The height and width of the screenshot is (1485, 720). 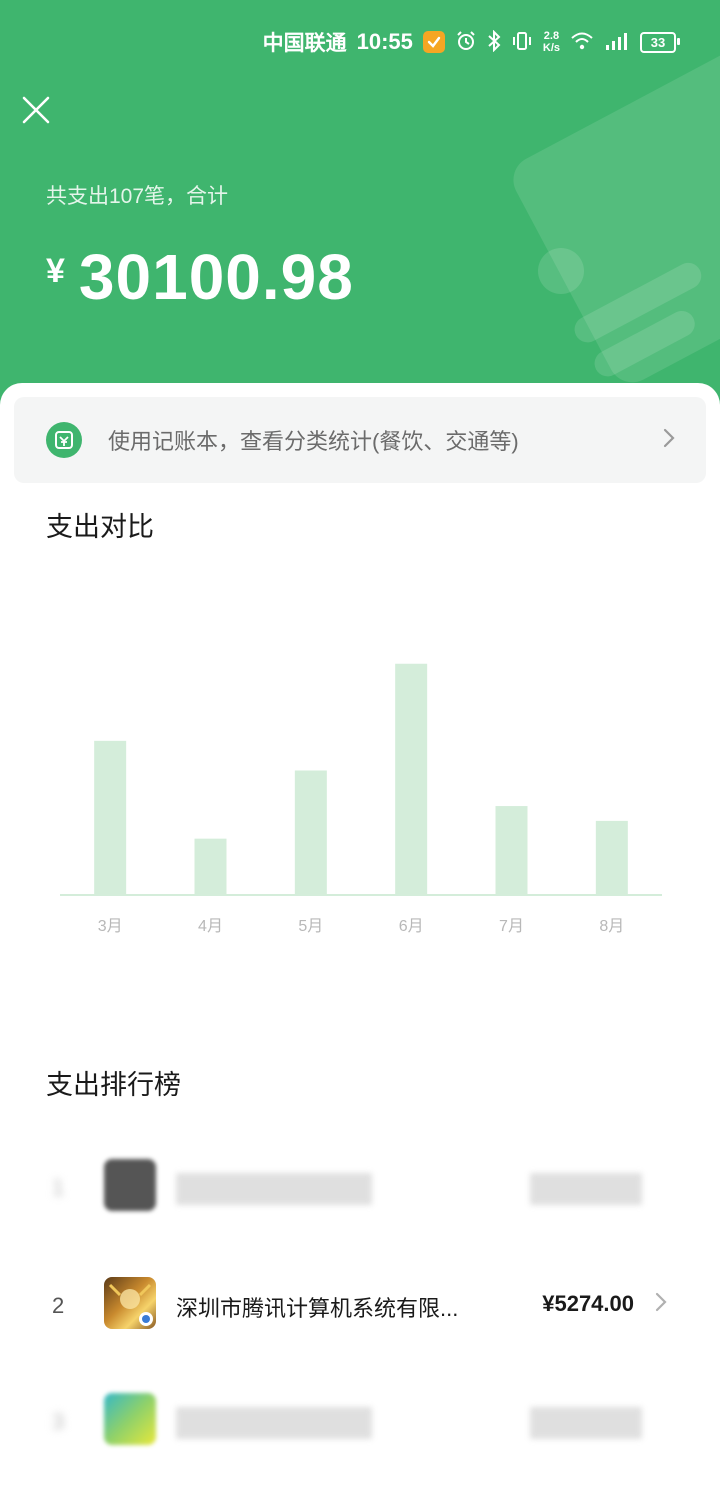 What do you see at coordinates (617, 42) in the screenshot?
I see `signal-icon` at bounding box center [617, 42].